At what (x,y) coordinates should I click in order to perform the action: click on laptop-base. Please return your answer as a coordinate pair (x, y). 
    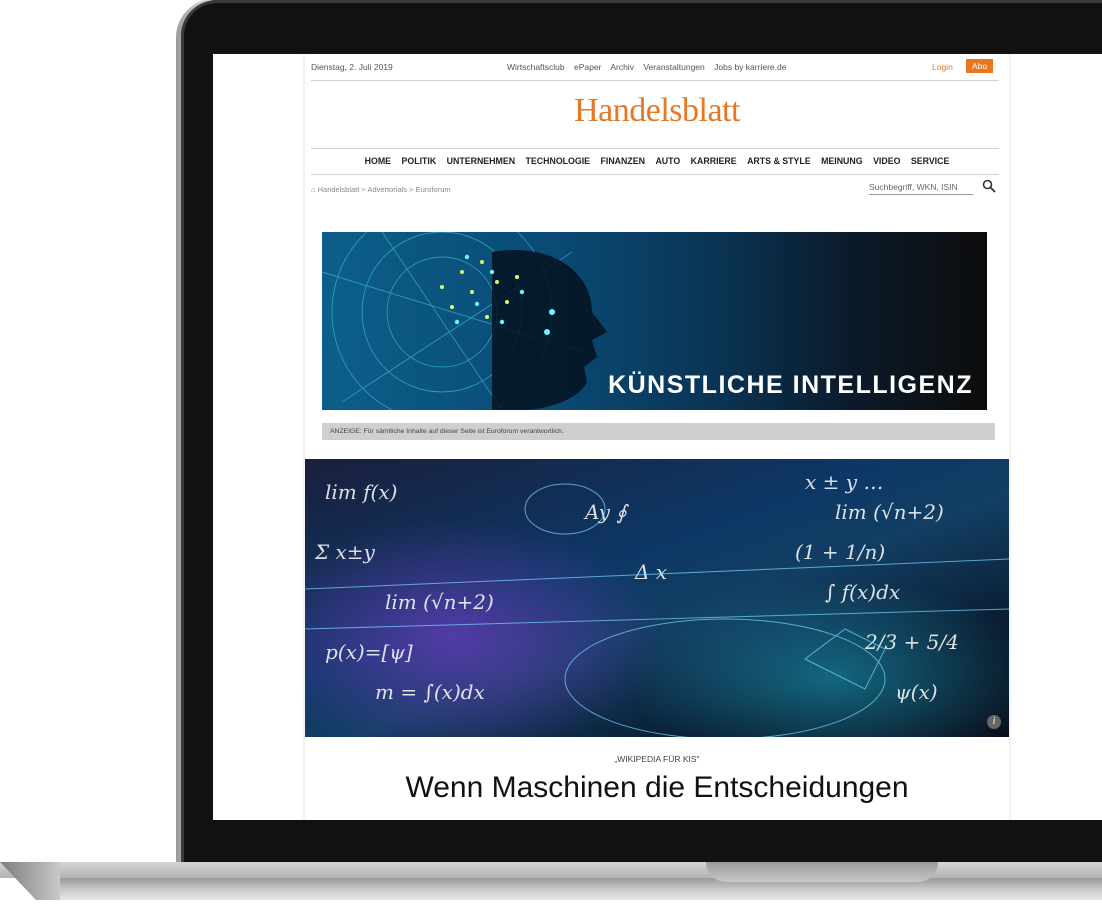
    Looking at the image, I should click on (551, 883).